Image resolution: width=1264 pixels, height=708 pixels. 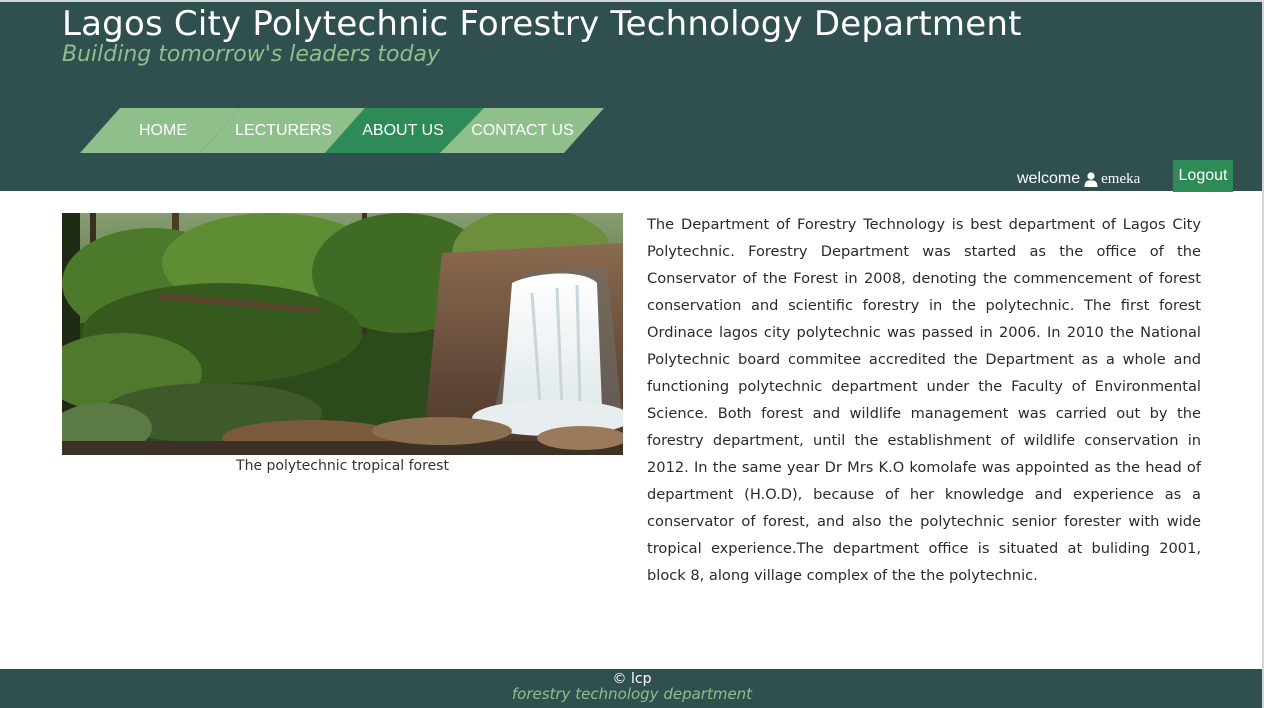 What do you see at coordinates (403, 130) in the screenshot?
I see `nav-about-us-label: ABOUT US` at bounding box center [403, 130].